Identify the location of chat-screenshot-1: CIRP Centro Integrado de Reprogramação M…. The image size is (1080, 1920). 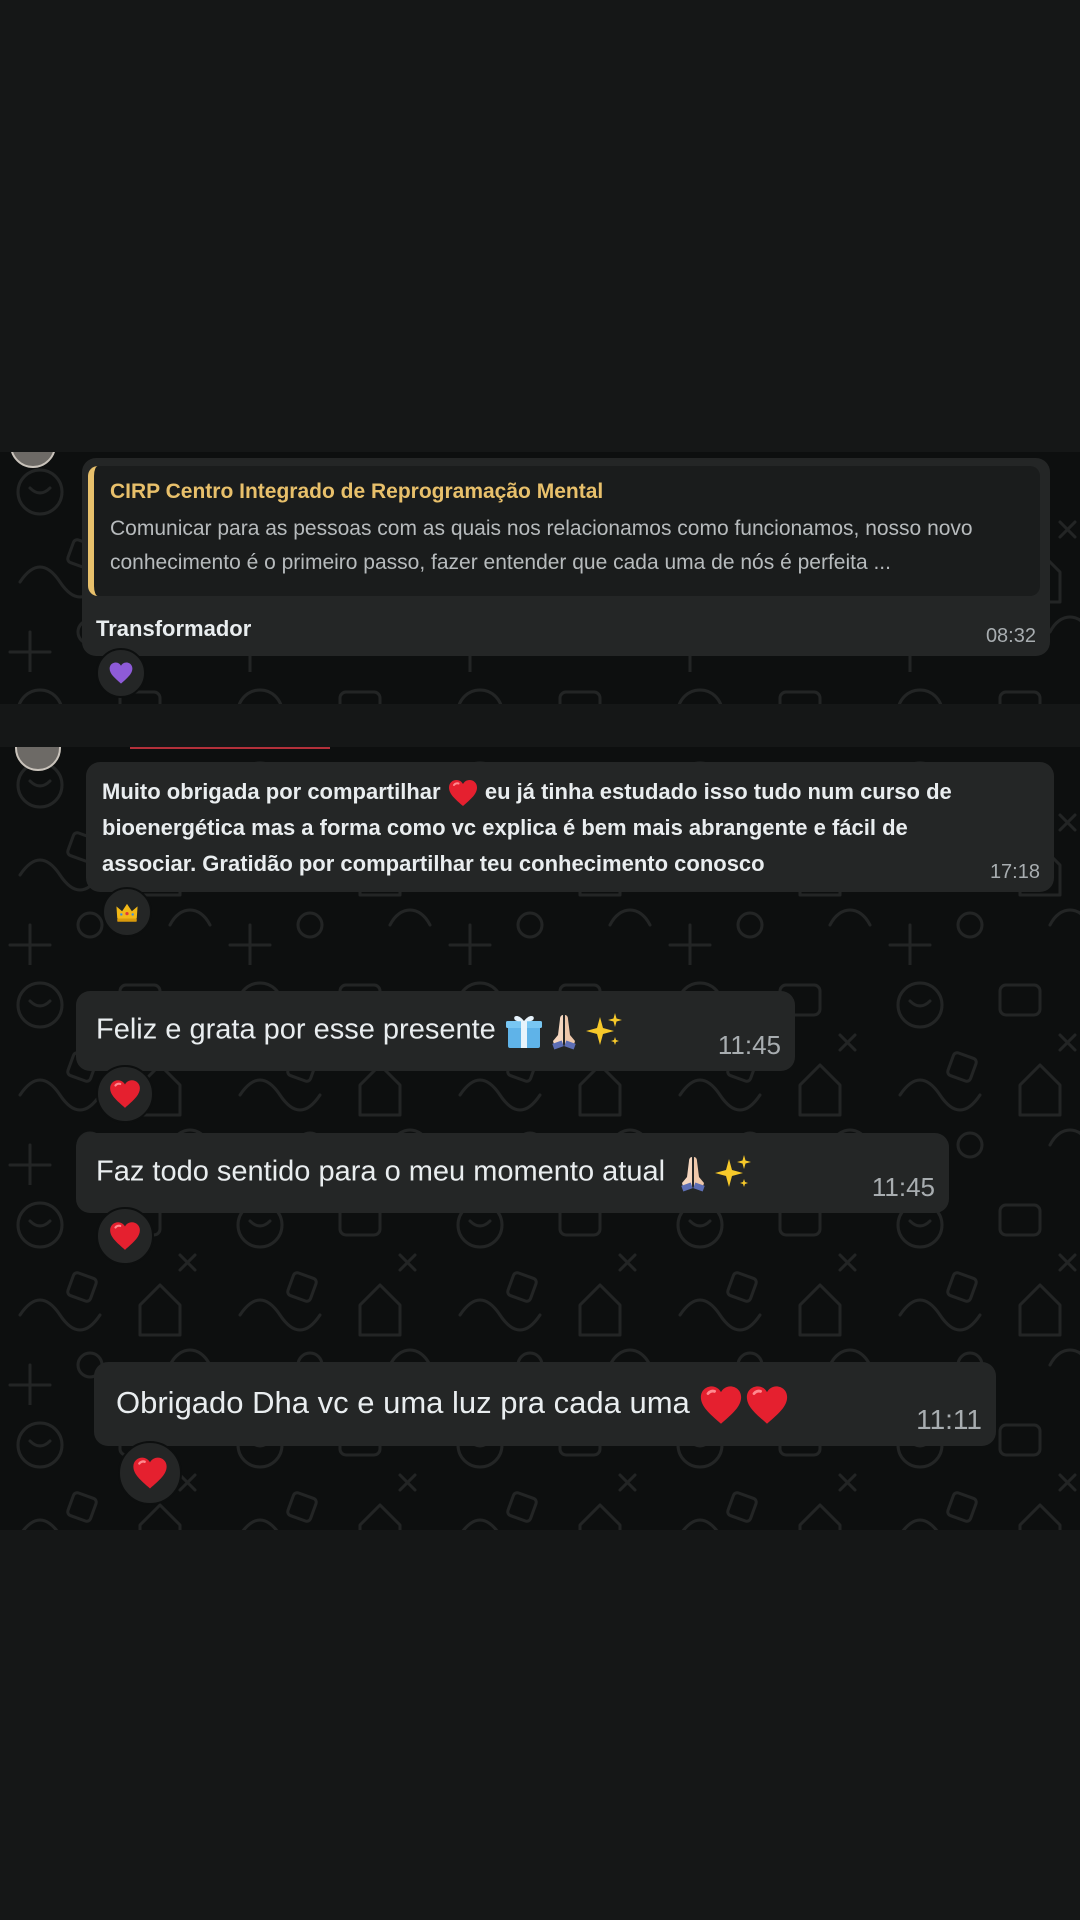
(540, 578).